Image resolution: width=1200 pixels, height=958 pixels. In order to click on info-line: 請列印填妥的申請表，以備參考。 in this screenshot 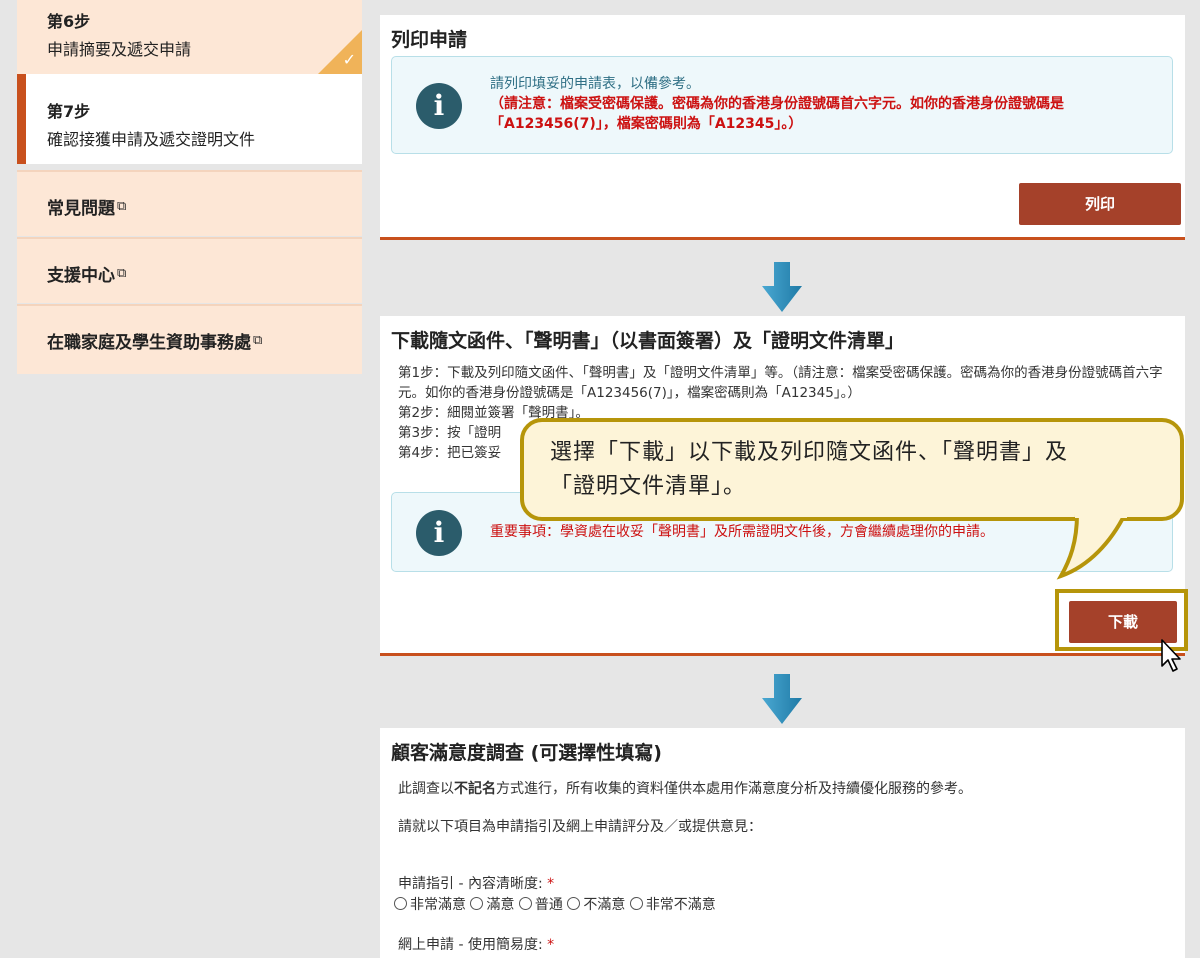, I will do `click(595, 84)`.